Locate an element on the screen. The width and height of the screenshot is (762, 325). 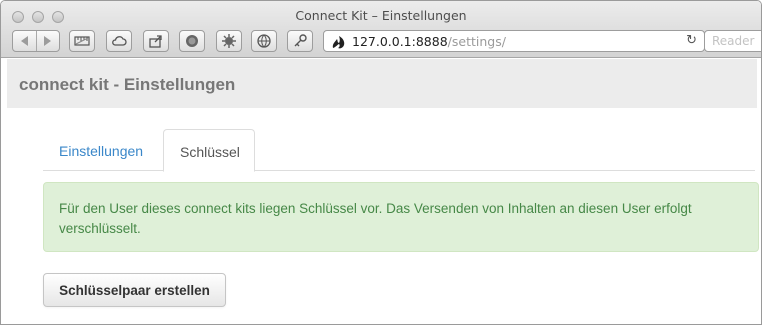
bug-extension-button is located at coordinates (229, 41).